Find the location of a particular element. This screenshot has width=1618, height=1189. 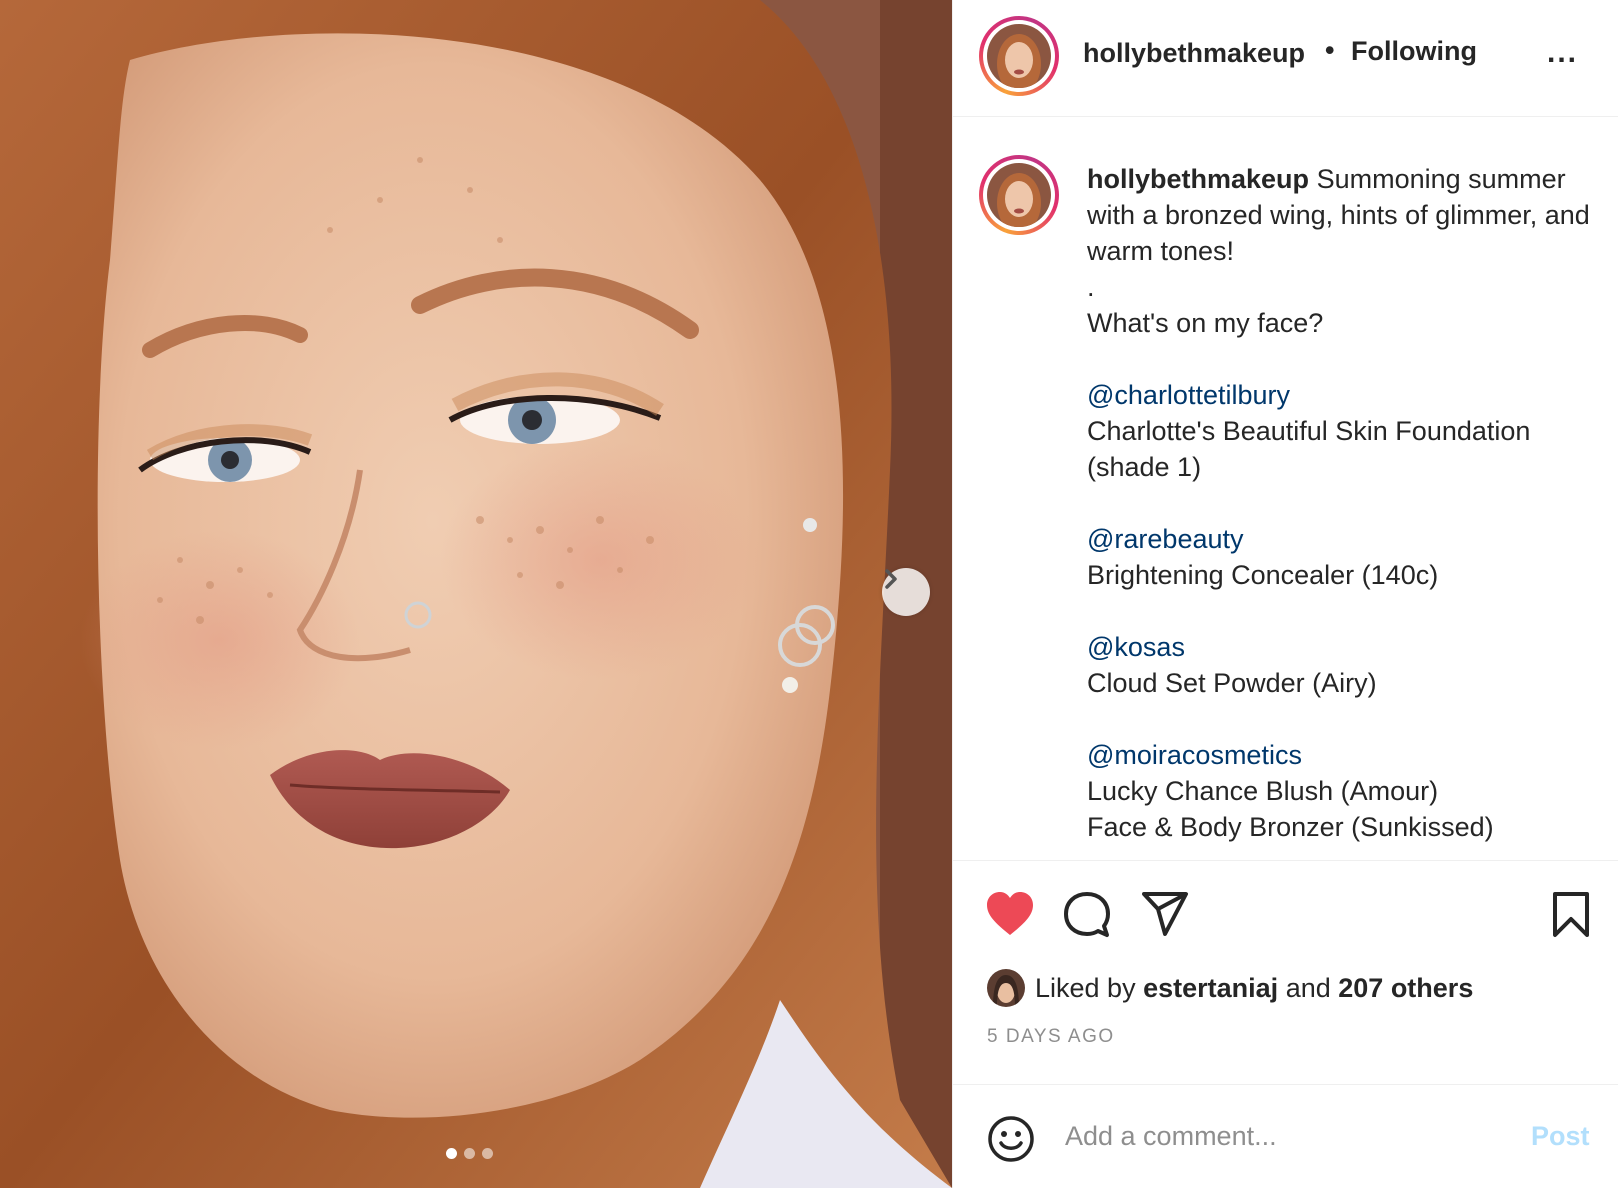

likes-summary: Liked by estertaniaj and 207 others is located at coordinates (1230, 988).